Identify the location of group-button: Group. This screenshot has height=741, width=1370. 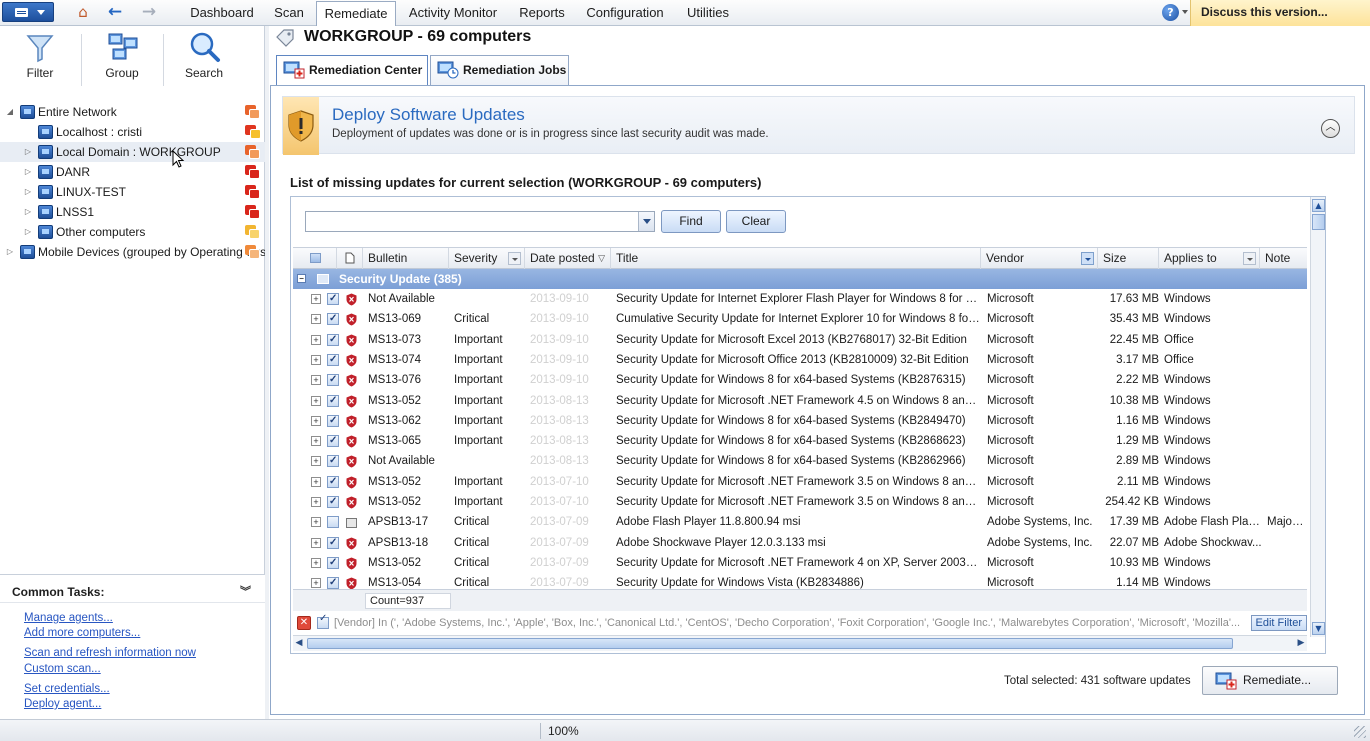
(122, 58).